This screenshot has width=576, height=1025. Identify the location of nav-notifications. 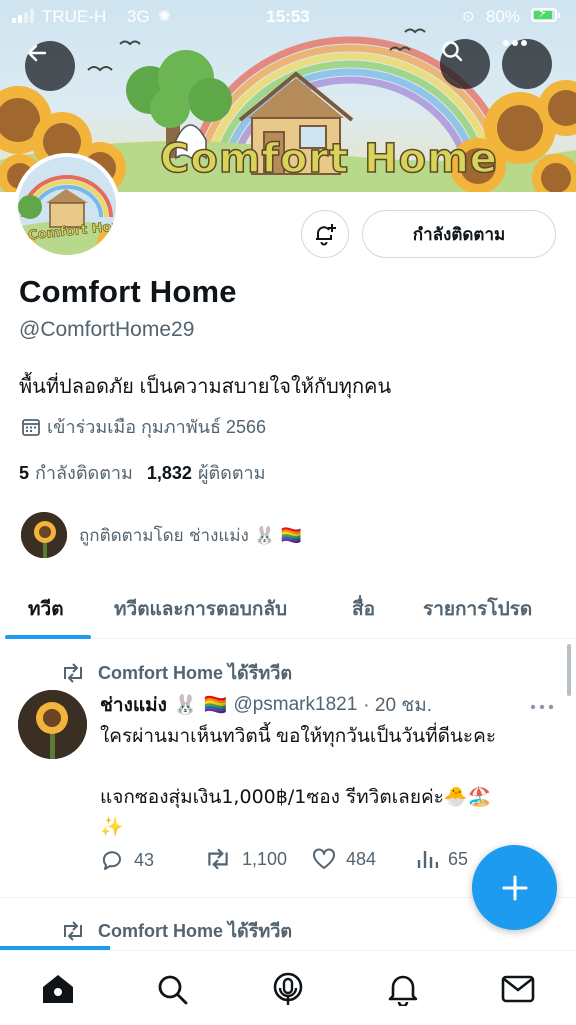
(403, 989).